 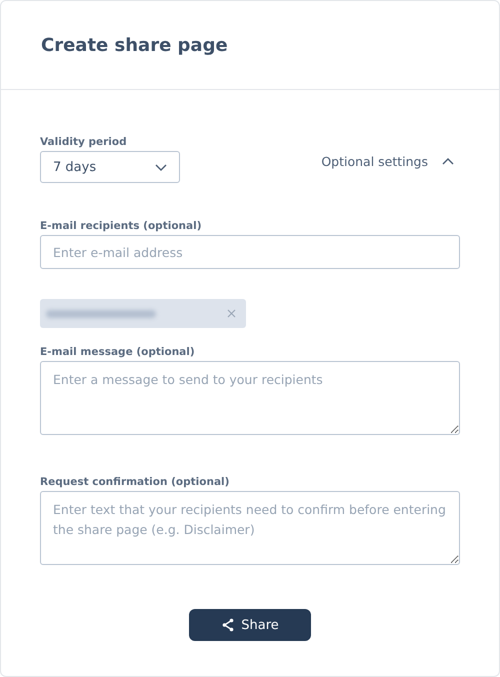 I want to click on chevron-down-icon, so click(x=161, y=167).